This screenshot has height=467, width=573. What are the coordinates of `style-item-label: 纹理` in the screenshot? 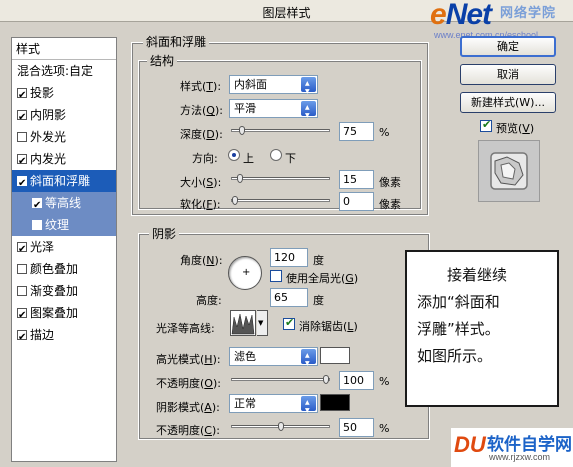 It's located at (57, 225).